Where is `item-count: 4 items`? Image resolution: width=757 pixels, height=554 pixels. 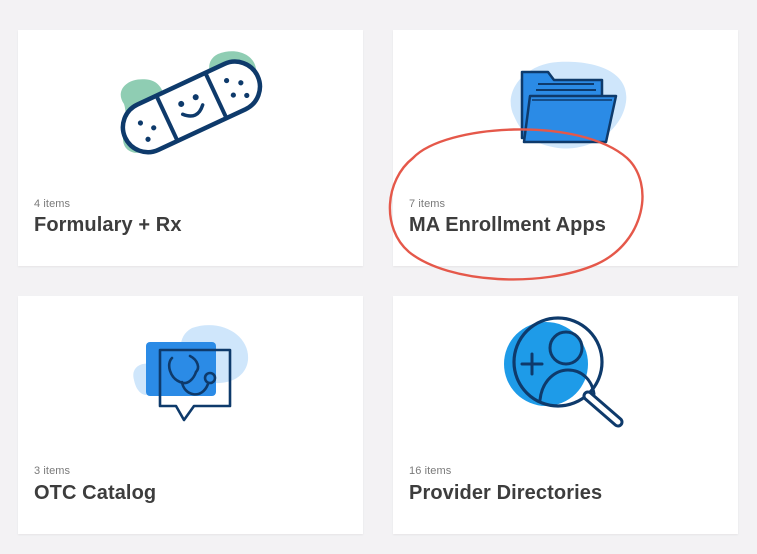
item-count: 4 items is located at coordinates (52, 204).